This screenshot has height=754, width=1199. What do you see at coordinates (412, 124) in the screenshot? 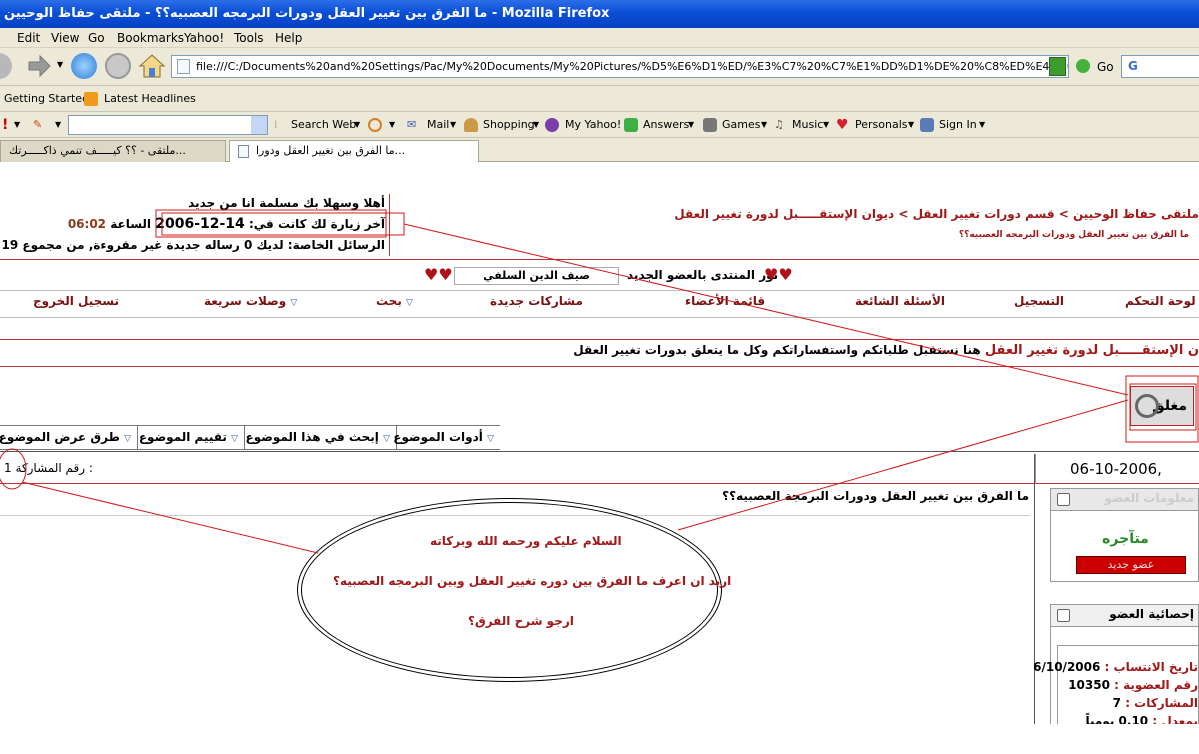
I see `mail-icon: ✉` at bounding box center [412, 124].